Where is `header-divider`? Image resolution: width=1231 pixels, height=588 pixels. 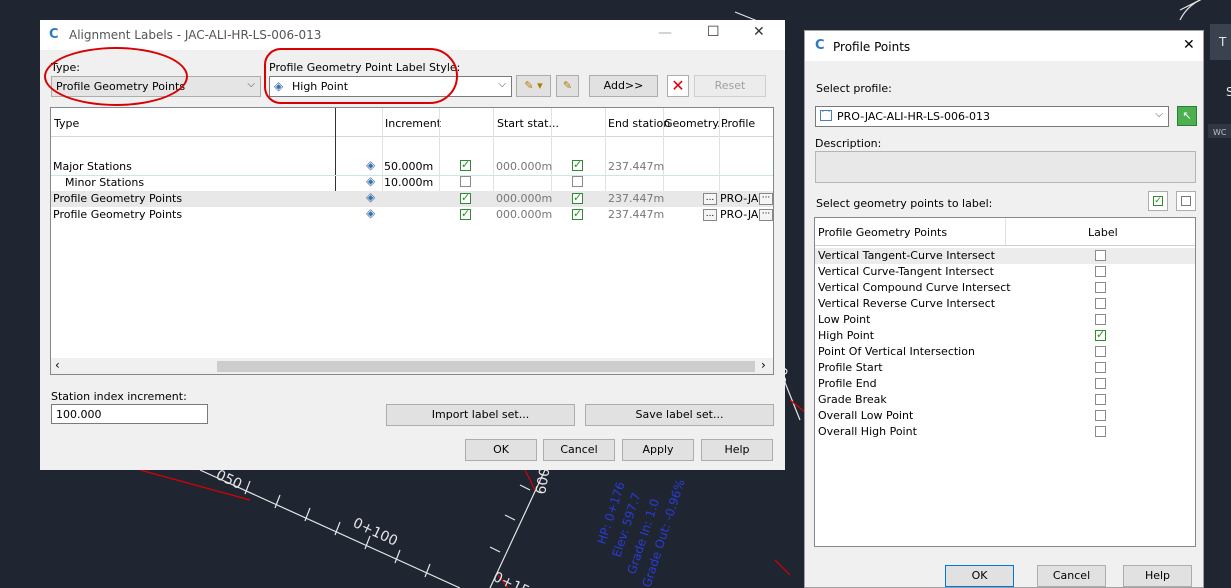 header-divider is located at coordinates (412, 136).